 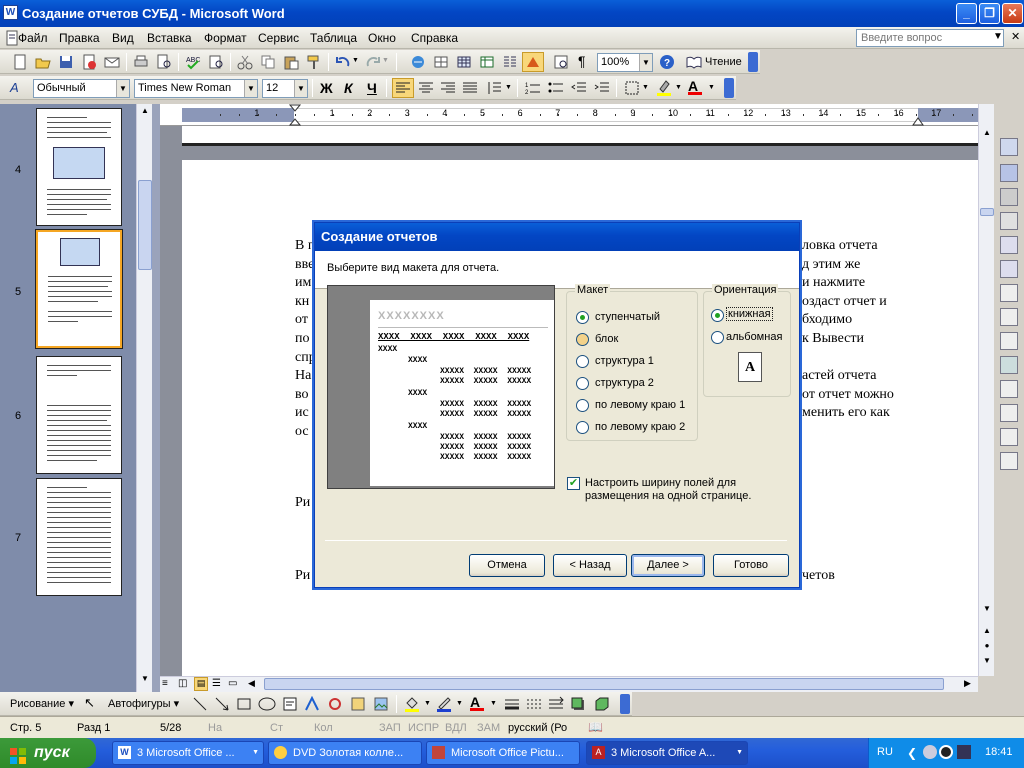 What do you see at coordinates (268, 62) in the screenshot?
I see `copy-icon` at bounding box center [268, 62].